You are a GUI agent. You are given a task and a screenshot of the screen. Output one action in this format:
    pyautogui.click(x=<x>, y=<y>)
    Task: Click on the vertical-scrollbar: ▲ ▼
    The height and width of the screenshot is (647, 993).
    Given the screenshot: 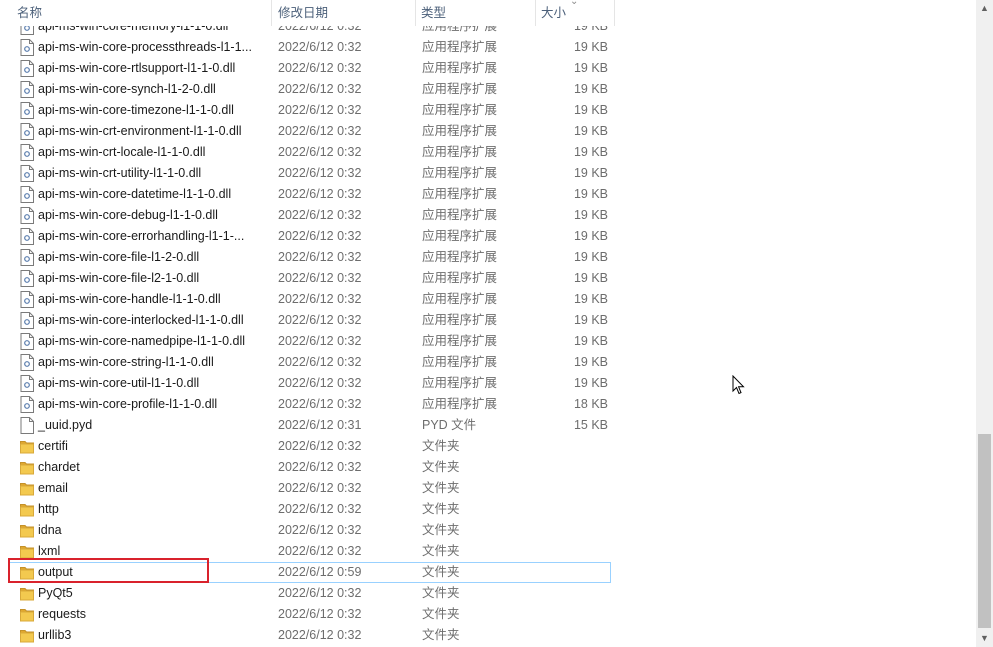 What is the action you would take?
    pyautogui.click(x=984, y=323)
    